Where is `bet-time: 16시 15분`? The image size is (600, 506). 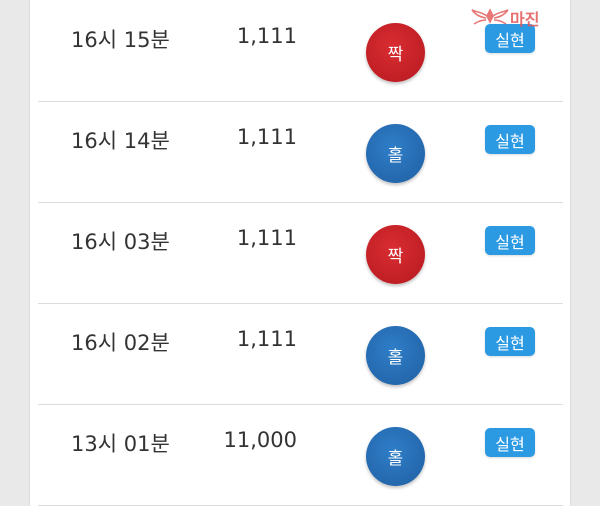 bet-time: 16시 15분 is located at coordinates (120, 40).